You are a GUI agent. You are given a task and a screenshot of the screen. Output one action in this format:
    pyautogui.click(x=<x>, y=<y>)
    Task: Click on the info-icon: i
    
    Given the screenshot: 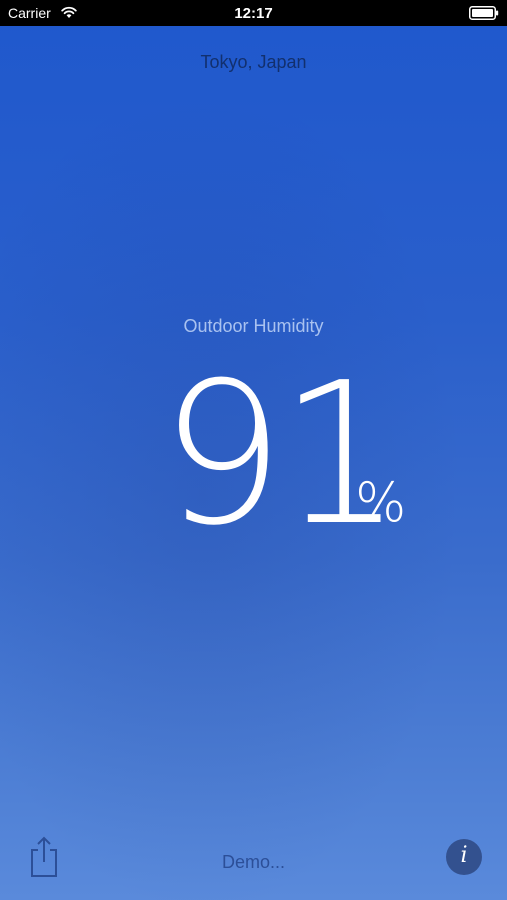 What is the action you would take?
    pyautogui.click(x=464, y=855)
    